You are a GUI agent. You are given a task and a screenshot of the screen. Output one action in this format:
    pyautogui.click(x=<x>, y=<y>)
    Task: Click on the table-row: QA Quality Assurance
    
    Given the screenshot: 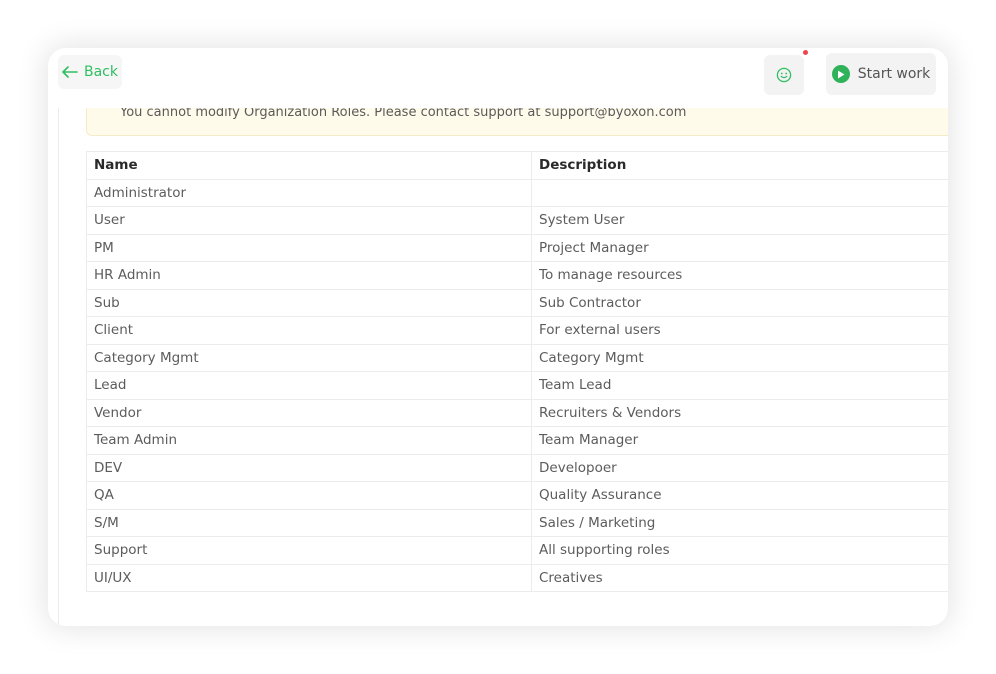 What is the action you would take?
    pyautogui.click(x=517, y=495)
    